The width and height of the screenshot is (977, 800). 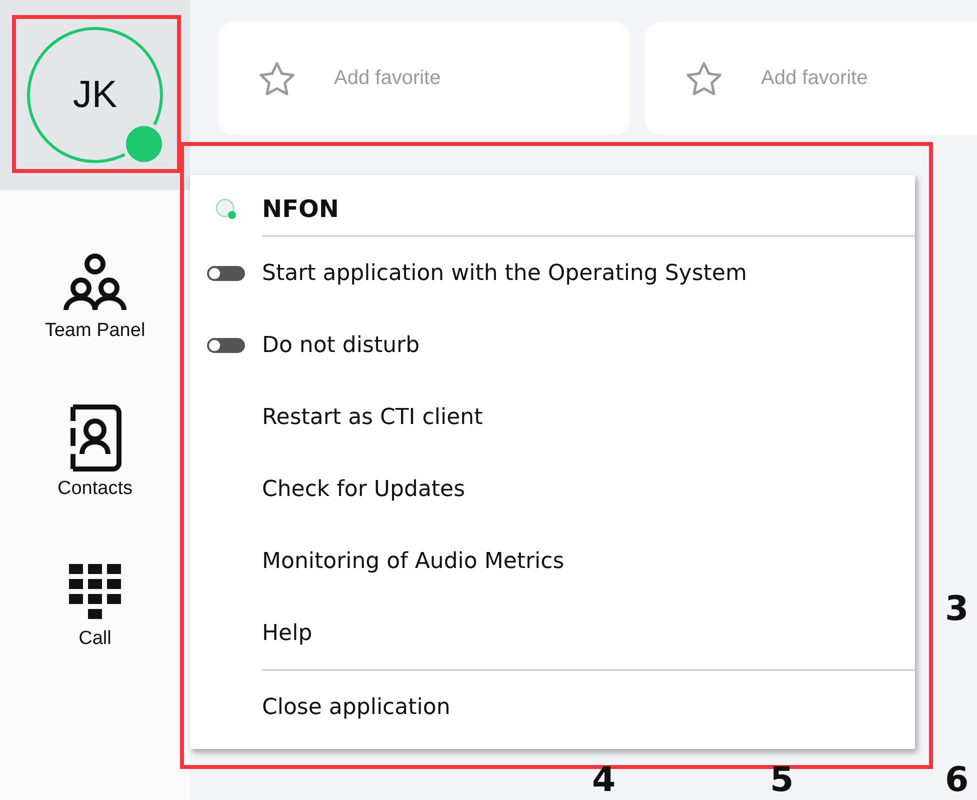 I want to click on menu-item: Restart as CTI client, so click(x=552, y=417).